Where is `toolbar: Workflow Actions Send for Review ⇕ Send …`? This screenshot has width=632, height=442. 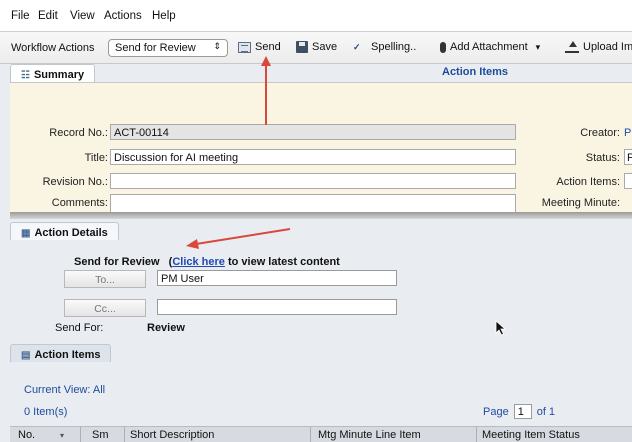
toolbar: Workflow Actions Send for Review ⇕ Send … is located at coordinates (316, 48).